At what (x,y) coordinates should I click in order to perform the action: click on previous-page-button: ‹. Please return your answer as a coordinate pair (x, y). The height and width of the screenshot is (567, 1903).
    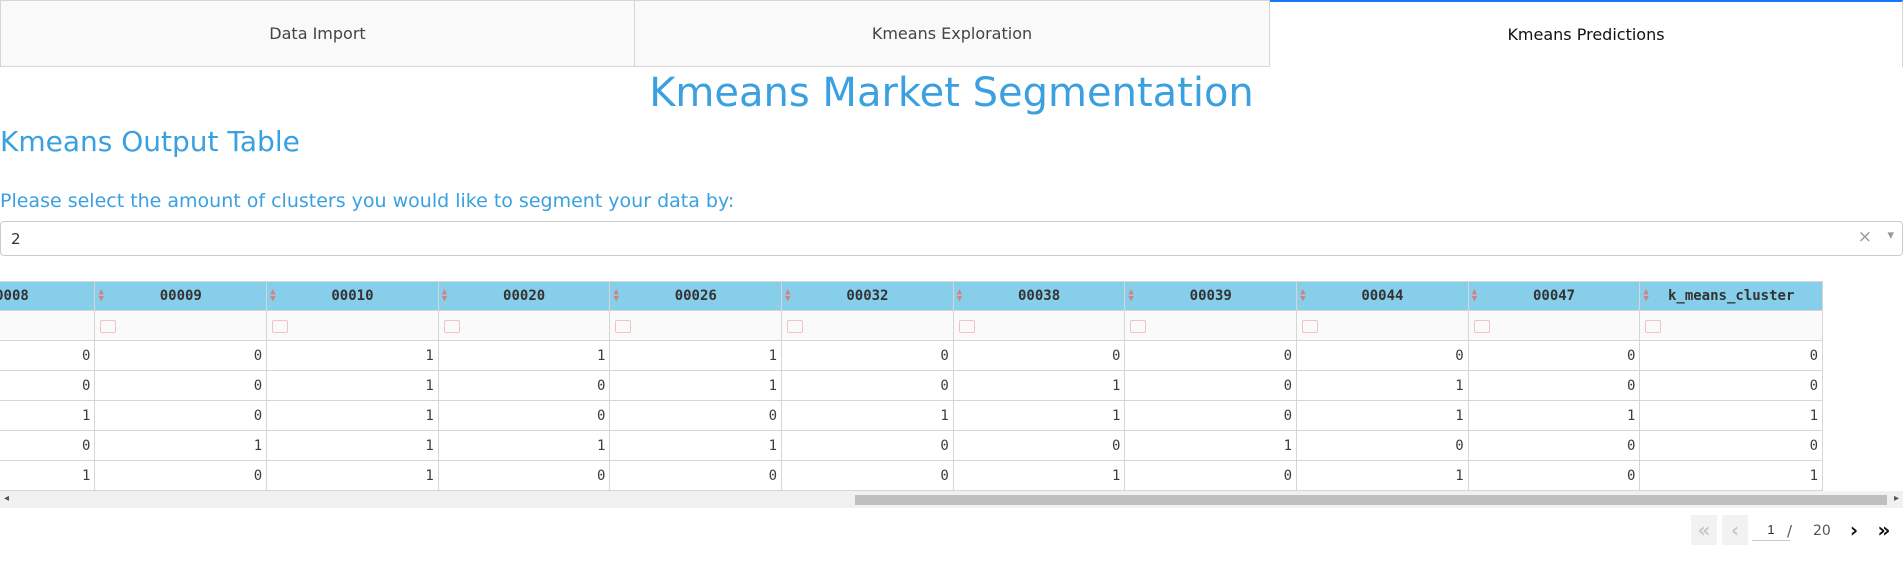
    Looking at the image, I should click on (1735, 530).